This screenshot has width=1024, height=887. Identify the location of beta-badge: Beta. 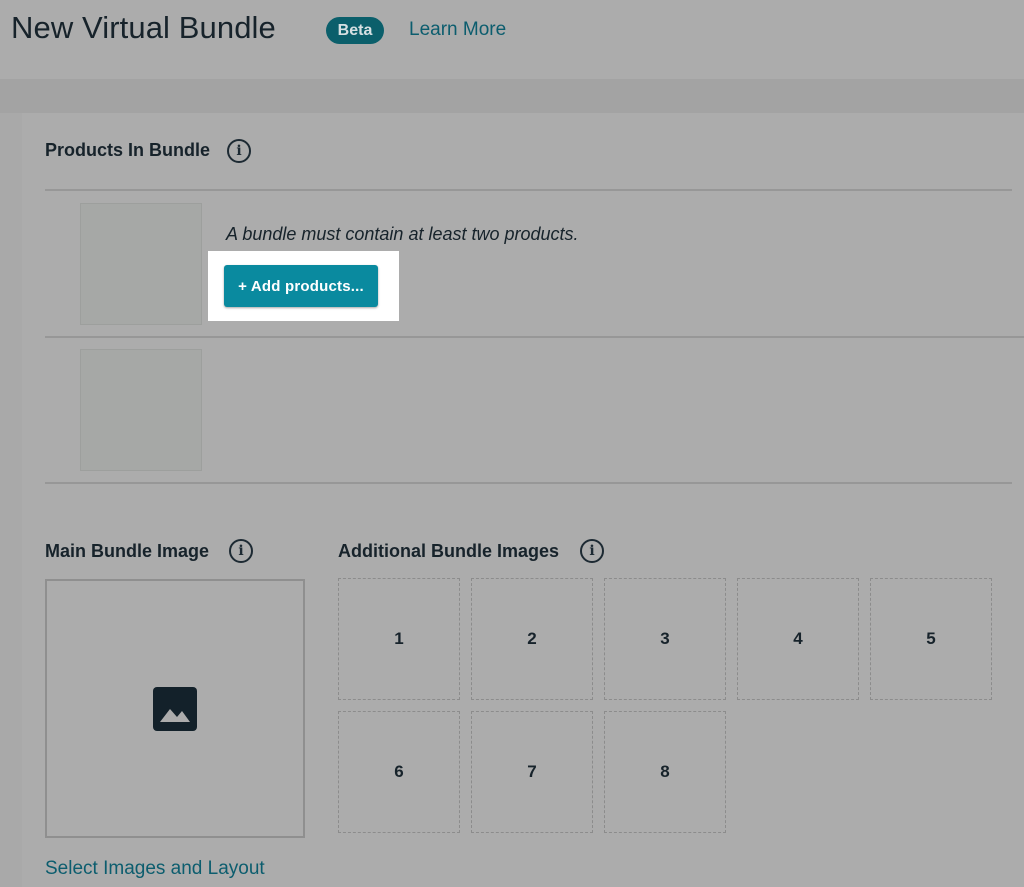
(355, 30).